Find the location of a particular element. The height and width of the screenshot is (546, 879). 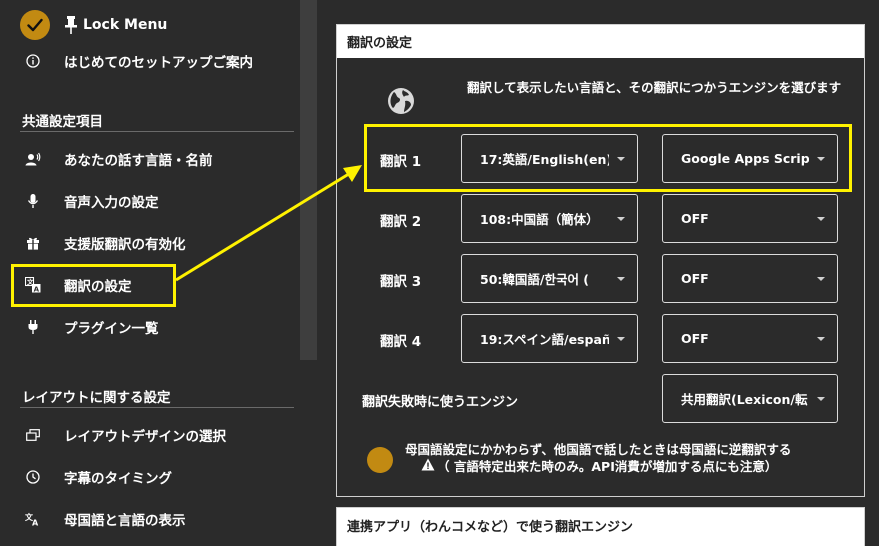

sidebar-item-language-display: 文A 母国語と言語の表示 is located at coordinates (105, 519).